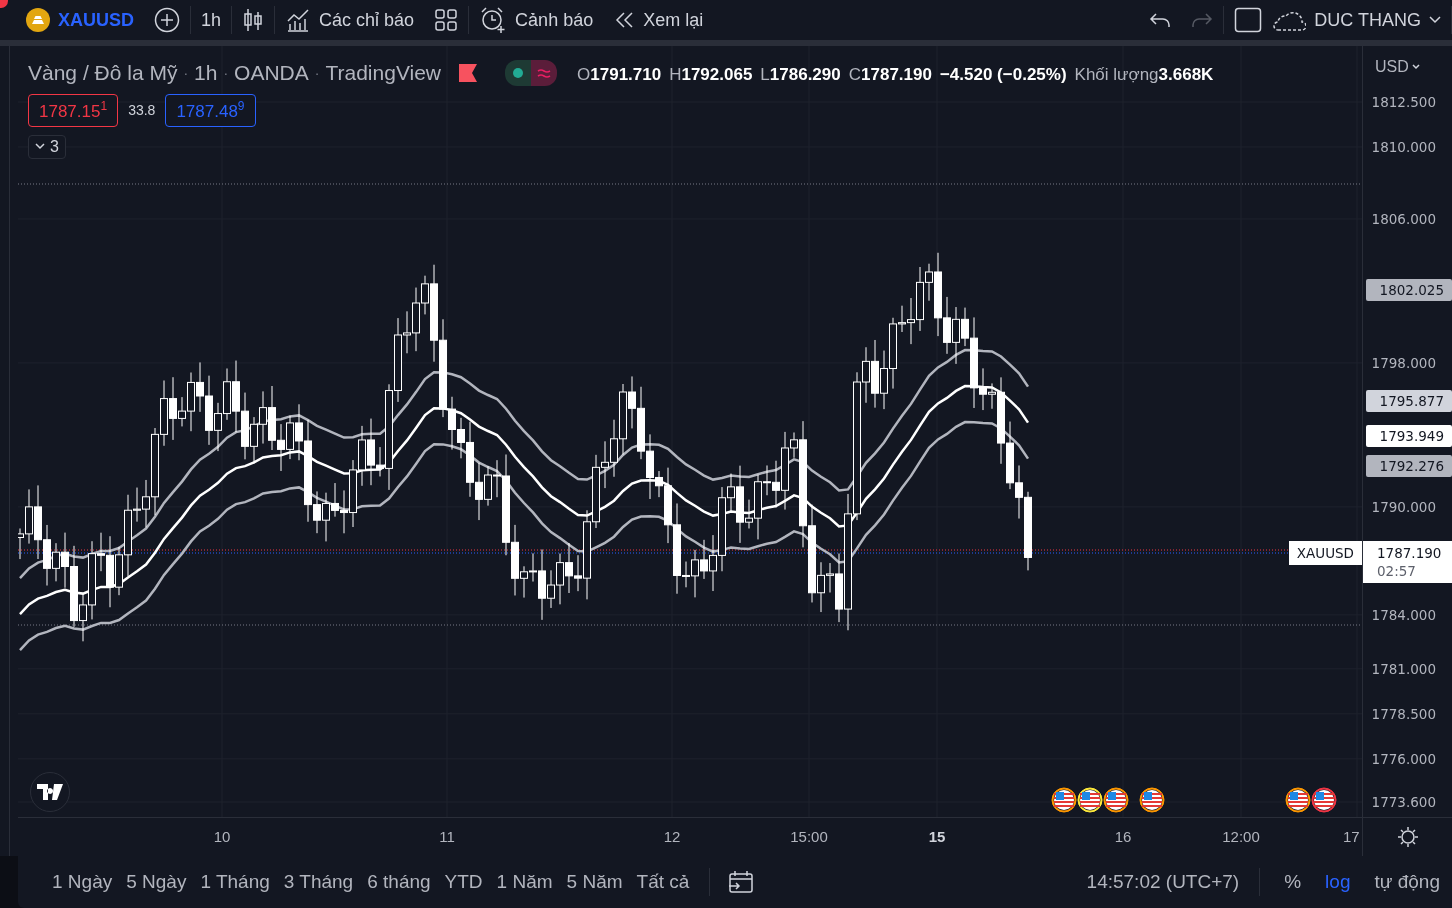 This screenshot has width=1452, height=908. I want to click on price-marker: 1795.877, so click(1408, 401).